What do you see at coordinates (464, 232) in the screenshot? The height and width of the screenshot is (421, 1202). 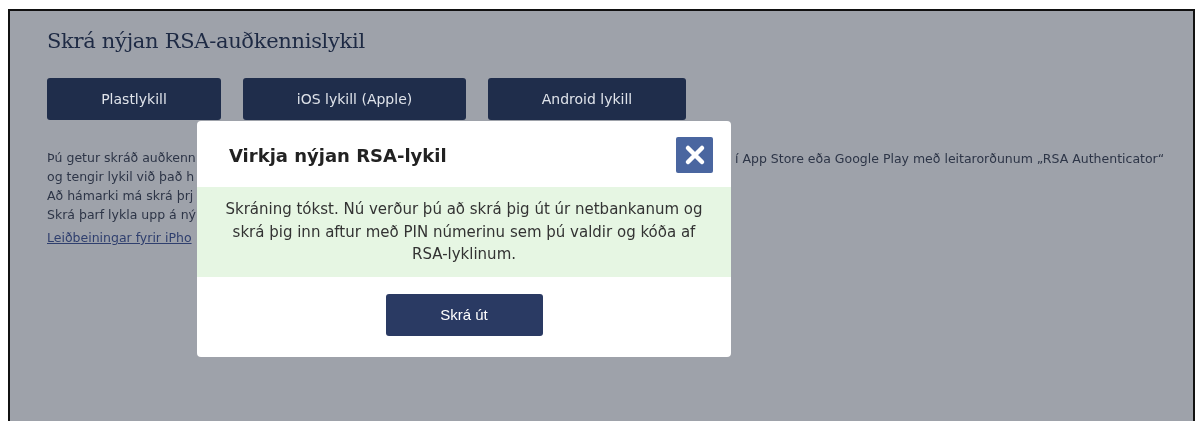 I see `success-message: Skráning tókst. Nú verður þú að skrá þig út úr netbankanum og skrá þig inn aftur með PIN númerinu sem þú valdir og kóða af RSA-lyklinum.` at bounding box center [464, 232].